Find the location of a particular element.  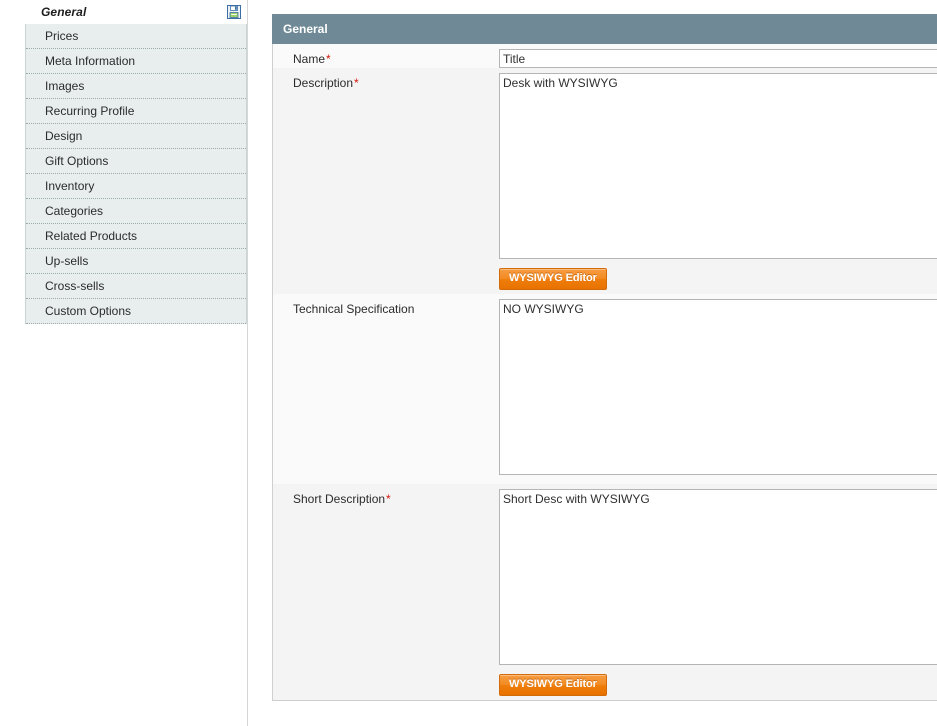

technical-specification-textarea is located at coordinates (718, 387).